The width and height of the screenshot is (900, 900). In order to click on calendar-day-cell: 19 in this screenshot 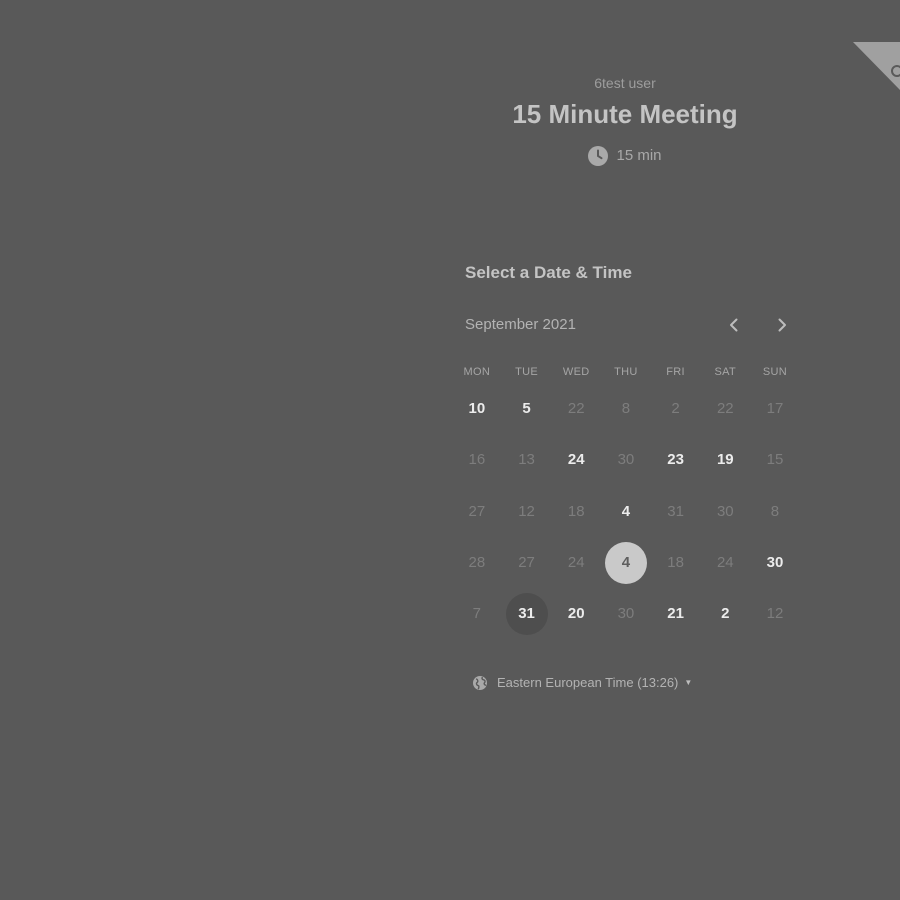, I will do `click(725, 459)`.